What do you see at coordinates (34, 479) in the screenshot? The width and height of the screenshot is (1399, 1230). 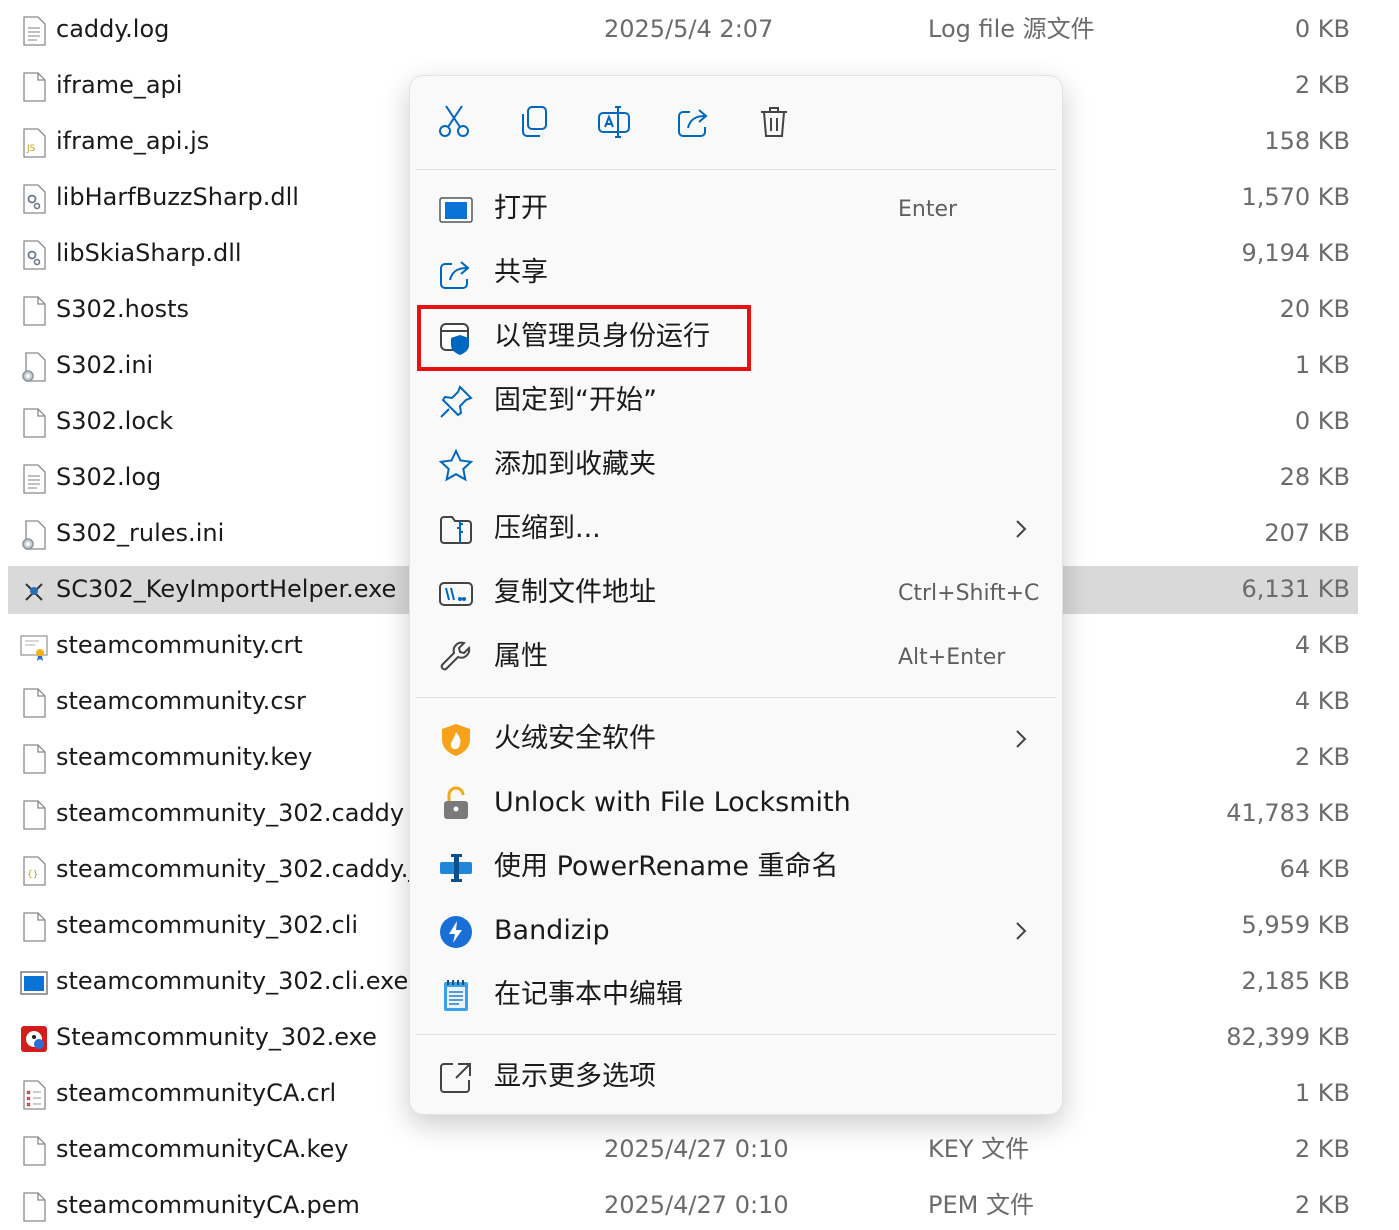 I see `log-file-icon` at bounding box center [34, 479].